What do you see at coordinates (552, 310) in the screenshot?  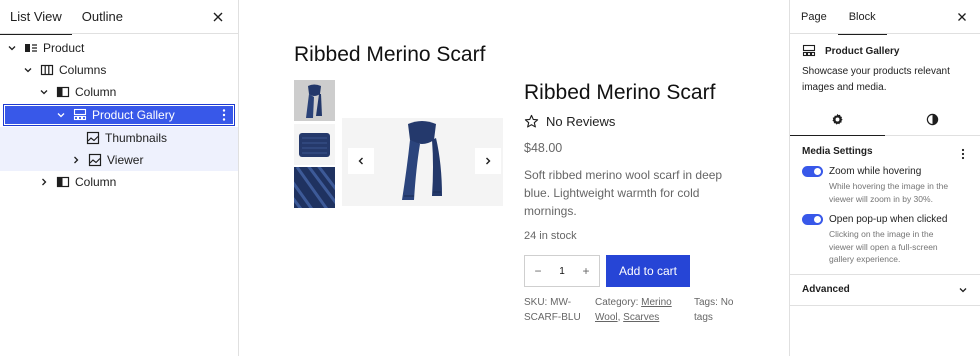 I see `product-sku: SKU: MW- SCARF-BLU` at bounding box center [552, 310].